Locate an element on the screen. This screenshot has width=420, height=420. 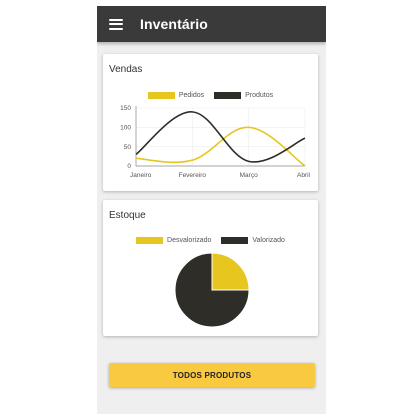
y-tick-label: 0 is located at coordinates (129, 166).